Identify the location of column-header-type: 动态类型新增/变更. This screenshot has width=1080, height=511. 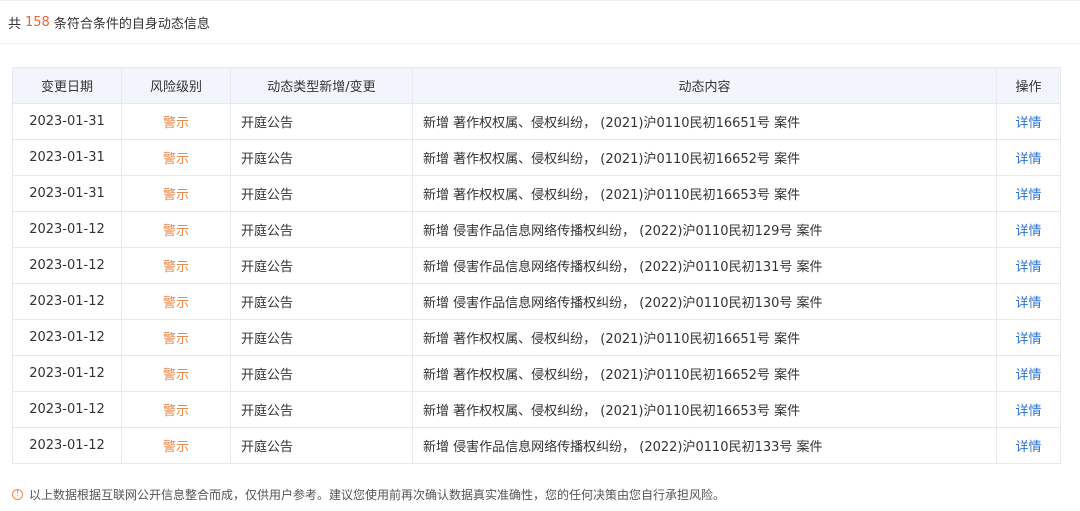
(321, 85).